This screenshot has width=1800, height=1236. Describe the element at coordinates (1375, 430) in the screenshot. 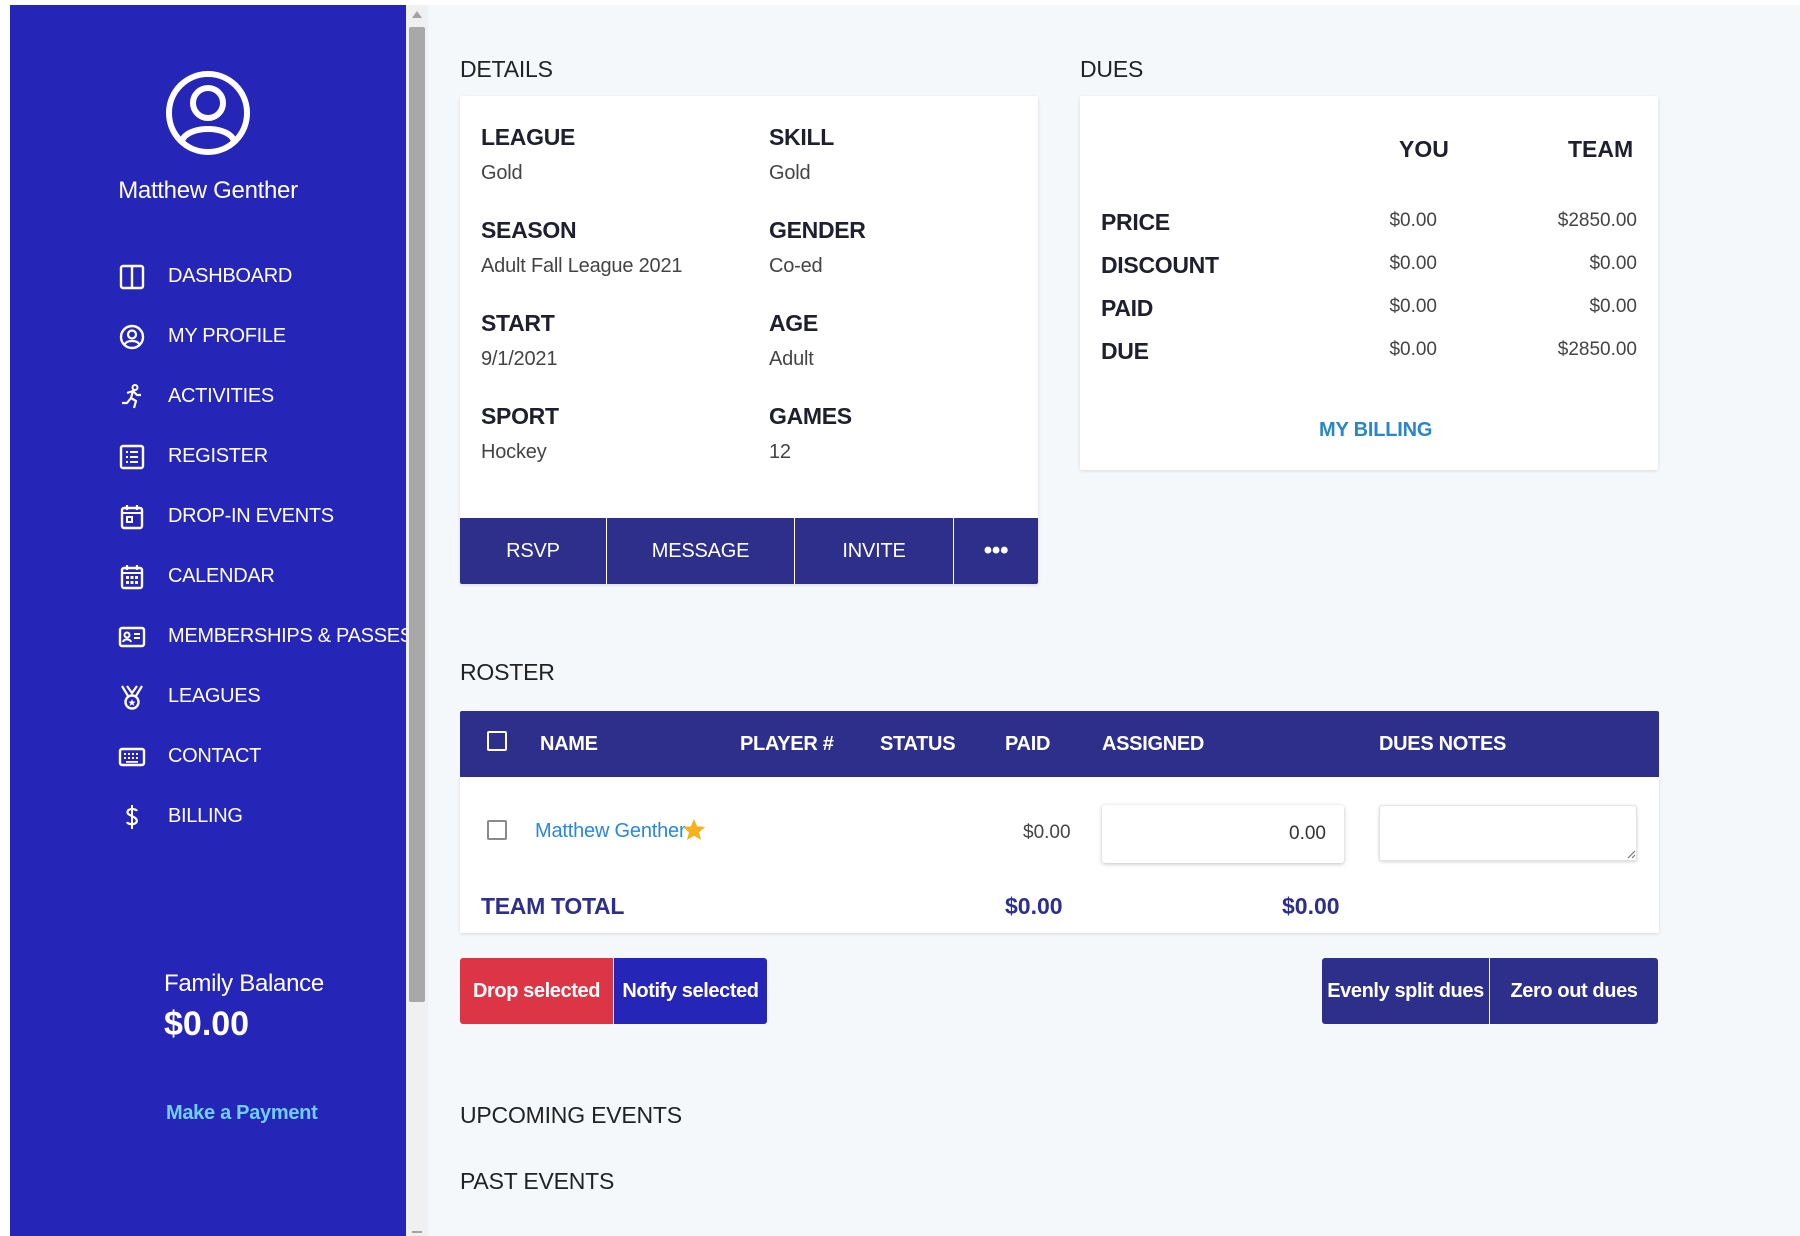

I see `my-billing-link: MY BILLING` at that location.